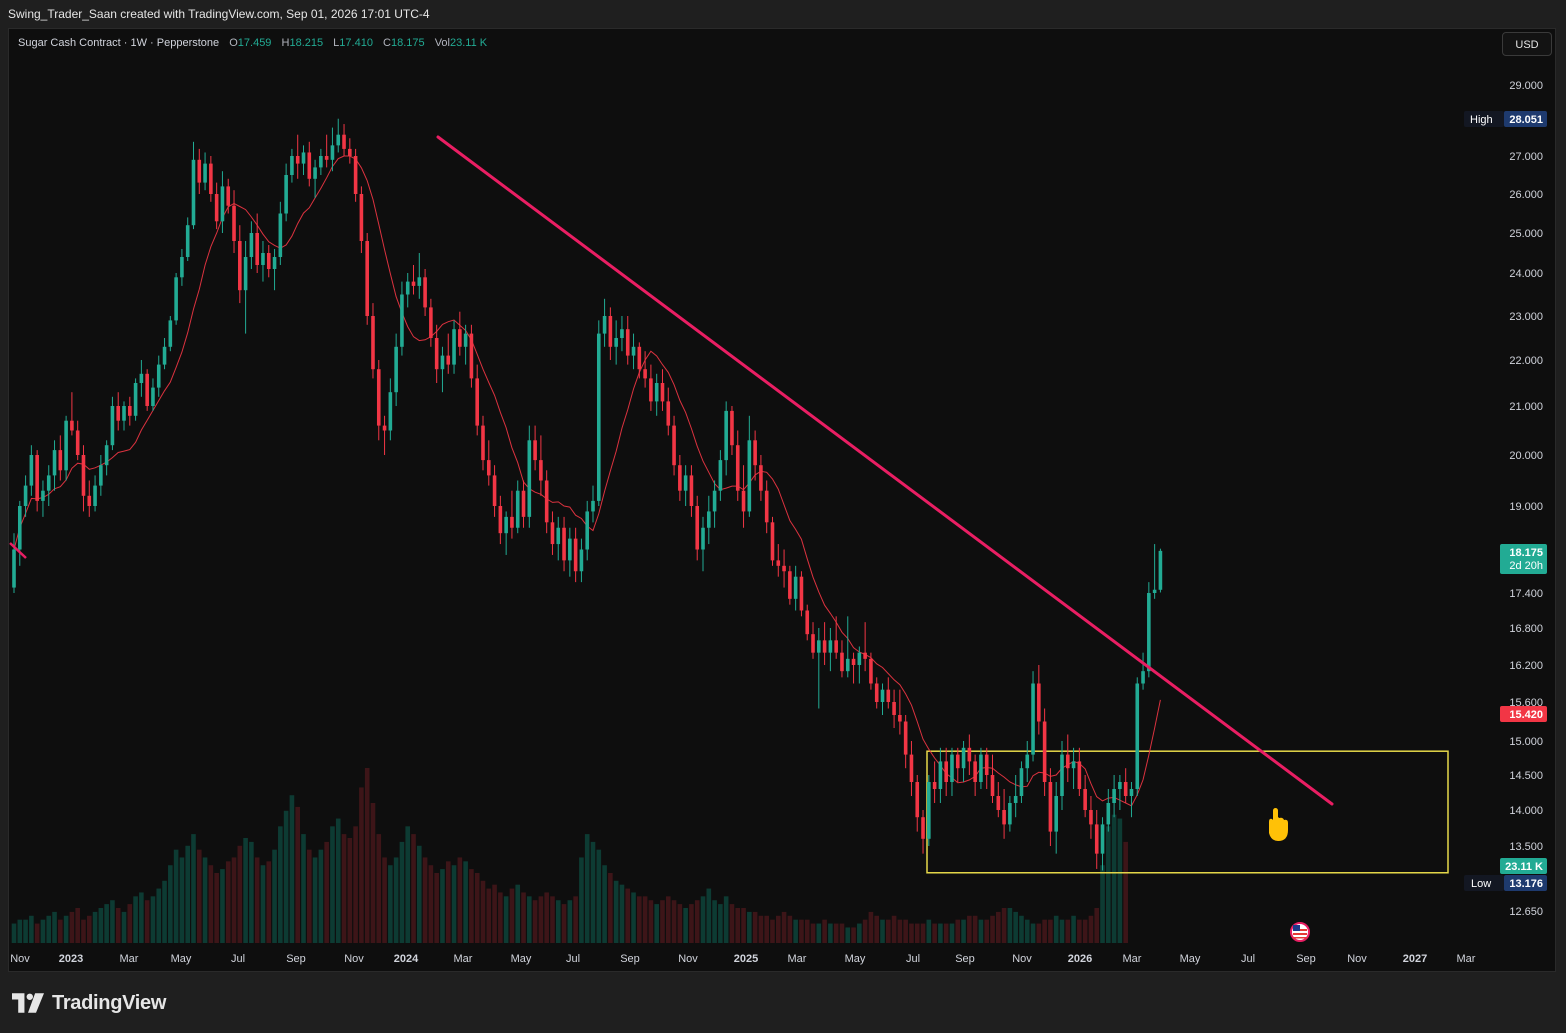 Image resolution: width=1566 pixels, height=1033 pixels. What do you see at coordinates (407, 43) in the screenshot?
I see `close-value: 18.175` at bounding box center [407, 43].